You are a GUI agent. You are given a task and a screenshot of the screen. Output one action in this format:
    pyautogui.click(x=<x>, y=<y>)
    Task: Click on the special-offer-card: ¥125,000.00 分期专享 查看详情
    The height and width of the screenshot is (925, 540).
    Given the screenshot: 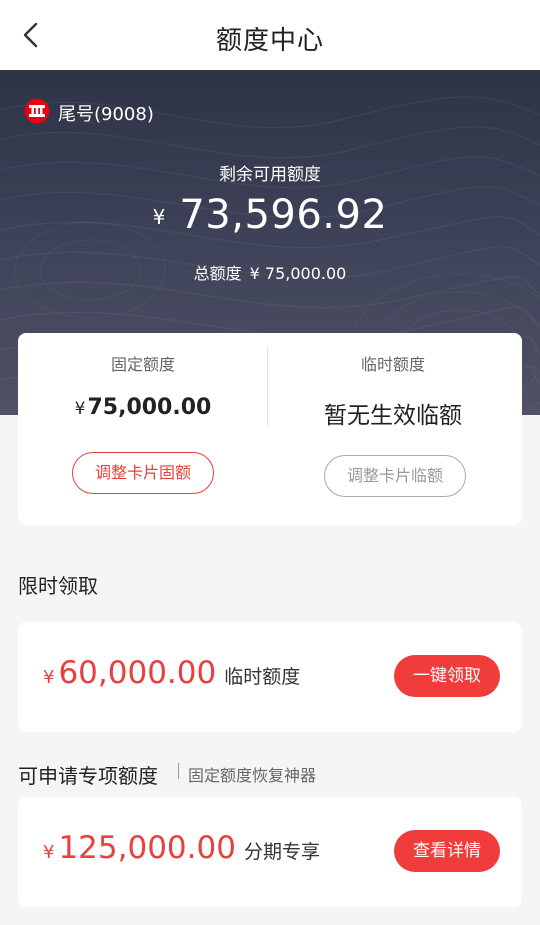 What is the action you would take?
    pyautogui.click(x=270, y=852)
    